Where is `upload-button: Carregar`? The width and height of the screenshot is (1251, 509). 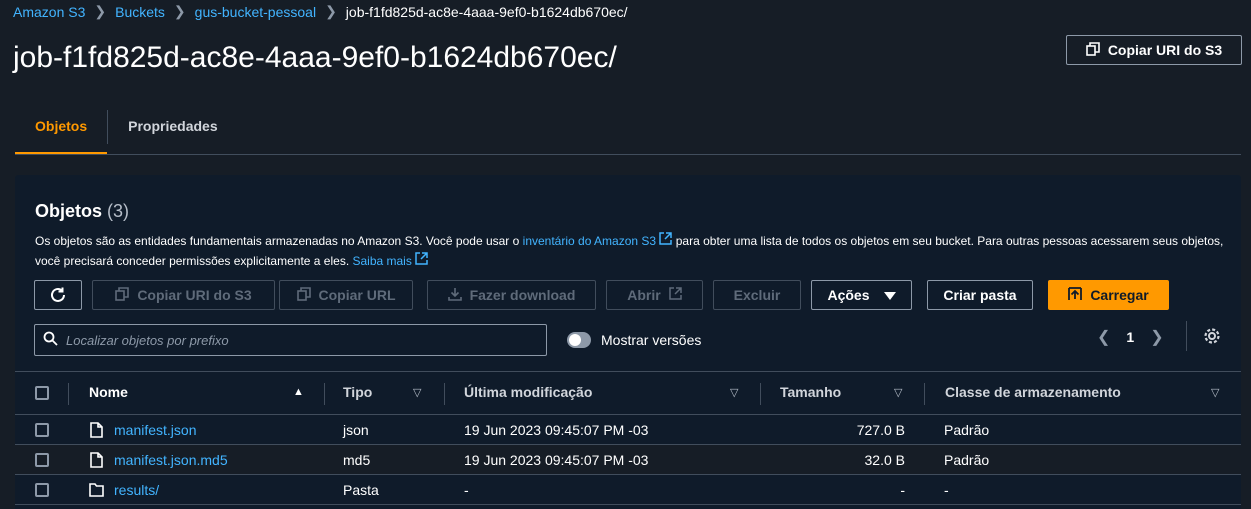
upload-button: Carregar is located at coordinates (1108, 295).